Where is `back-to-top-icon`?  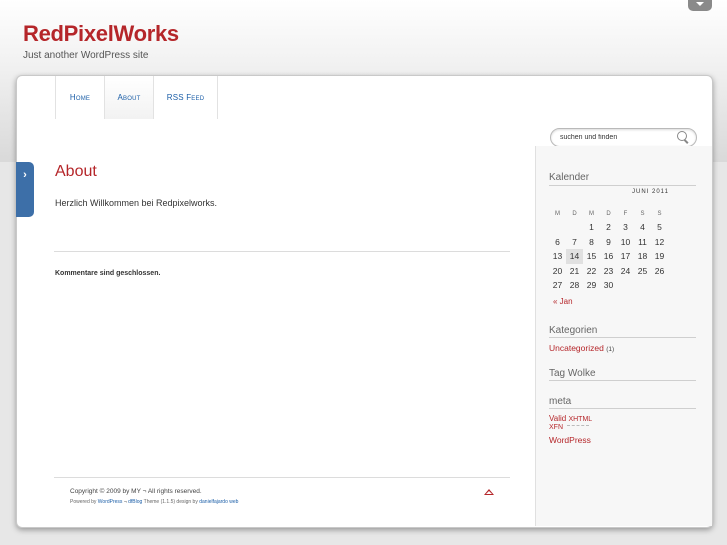
back-to-top-icon is located at coordinates (489, 492).